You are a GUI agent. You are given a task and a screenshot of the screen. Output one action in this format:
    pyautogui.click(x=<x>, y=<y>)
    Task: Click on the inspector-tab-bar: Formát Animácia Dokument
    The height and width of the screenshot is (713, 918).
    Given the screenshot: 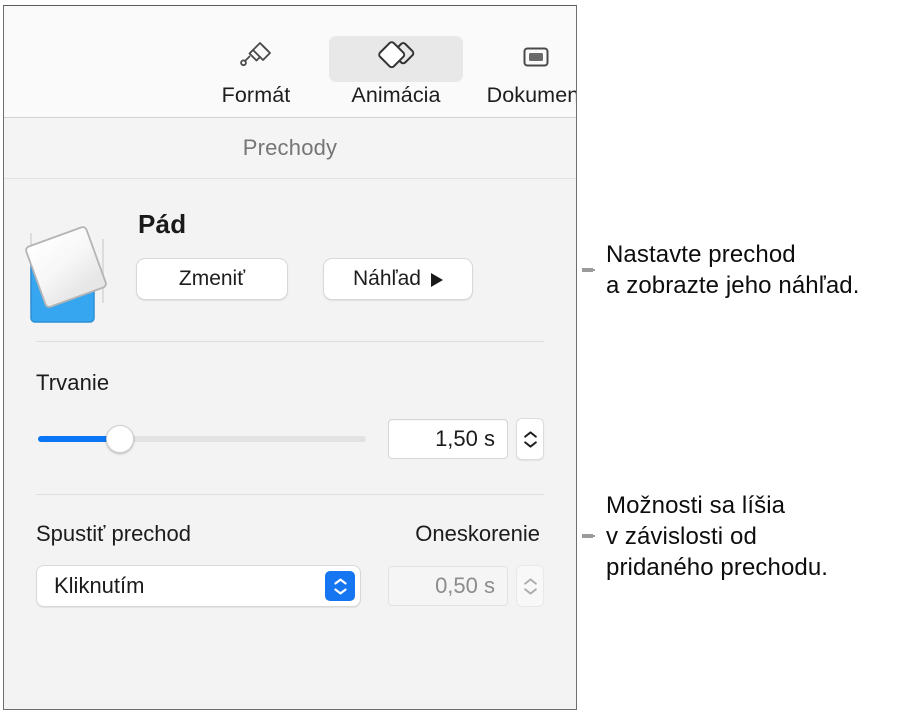 What is the action you would take?
    pyautogui.click(x=290, y=62)
    